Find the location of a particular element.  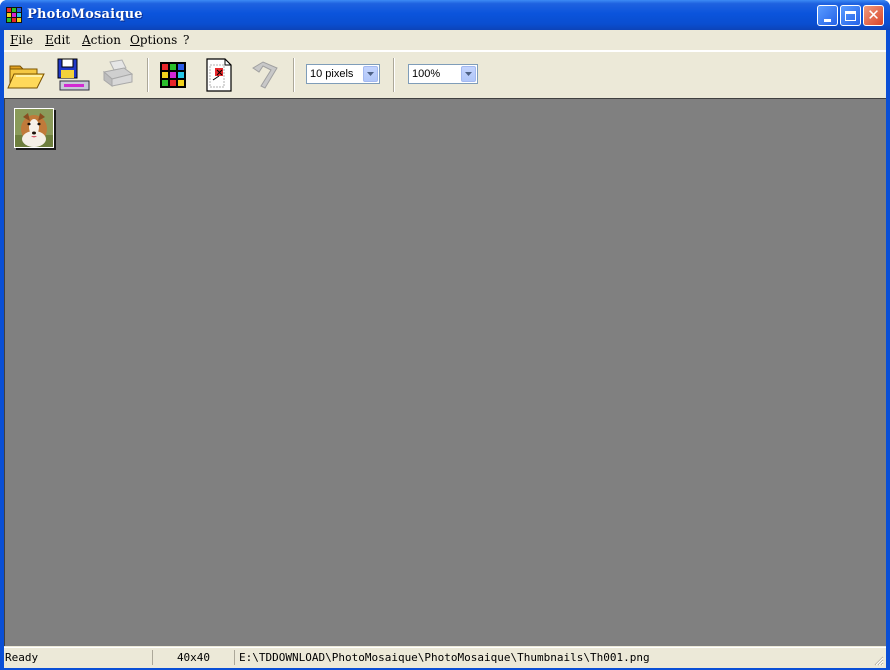

print-button is located at coordinates (118, 75).